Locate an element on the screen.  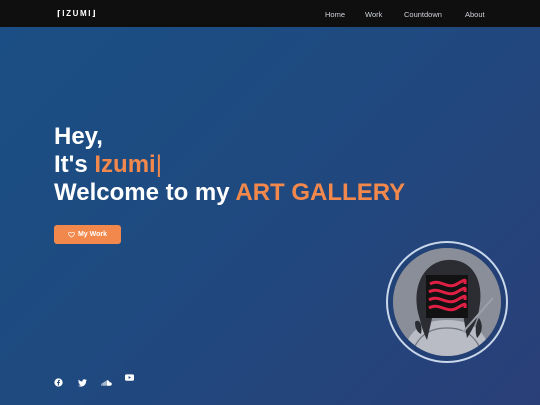
hero-intro: It's Izumi| is located at coordinates (229, 165).